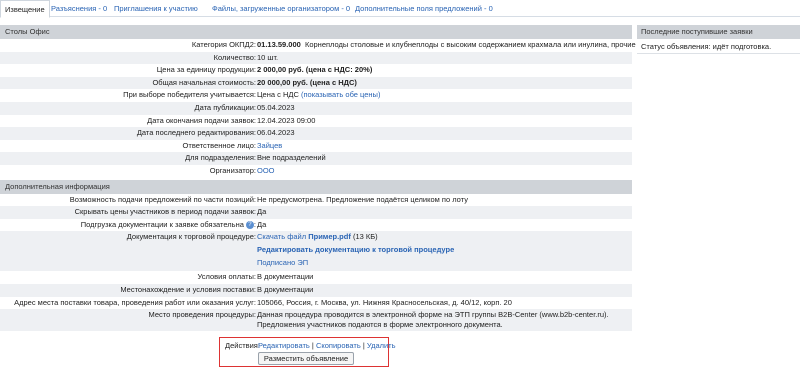 The image size is (800, 369). I want to click on row-label: Дата окончания подачи заявок:, so click(201, 120).